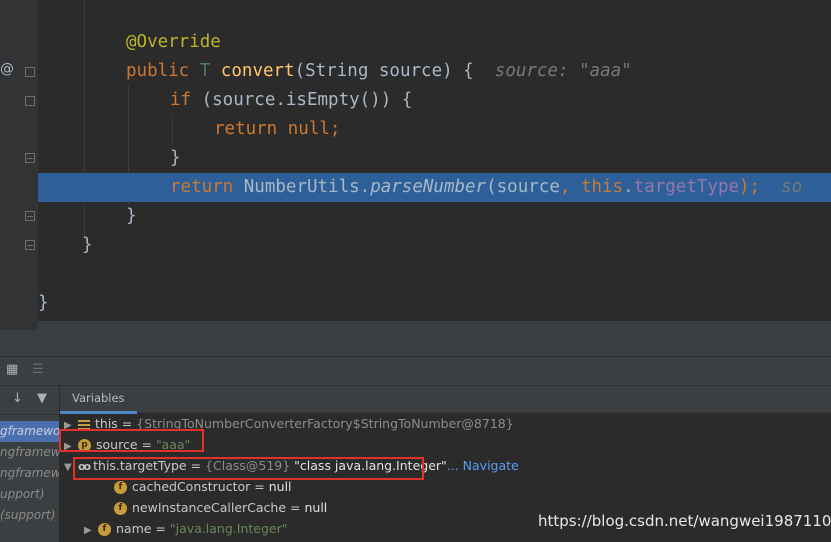 This screenshot has height=542, width=831. Describe the element at coordinates (750, 187) in the screenshot. I see `code-token: );` at that location.